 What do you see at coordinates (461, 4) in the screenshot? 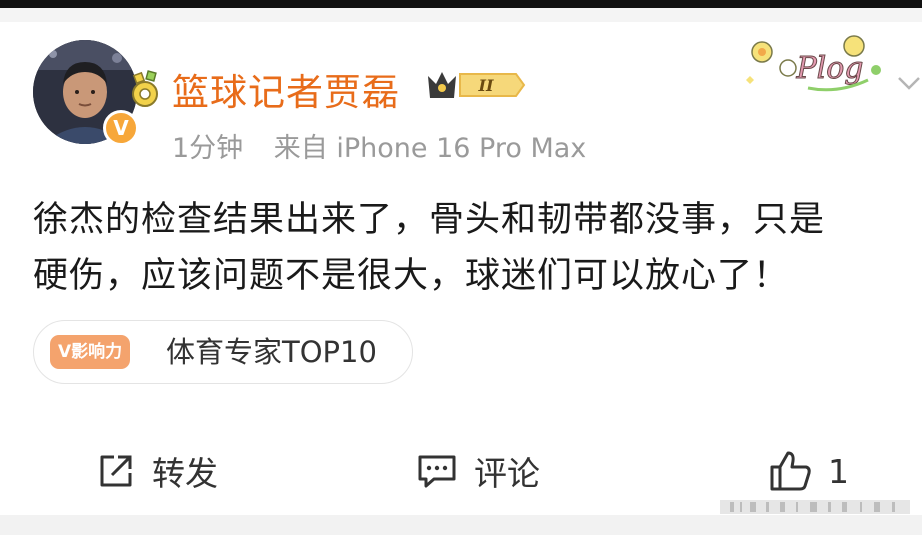
I see `top-bar` at bounding box center [461, 4].